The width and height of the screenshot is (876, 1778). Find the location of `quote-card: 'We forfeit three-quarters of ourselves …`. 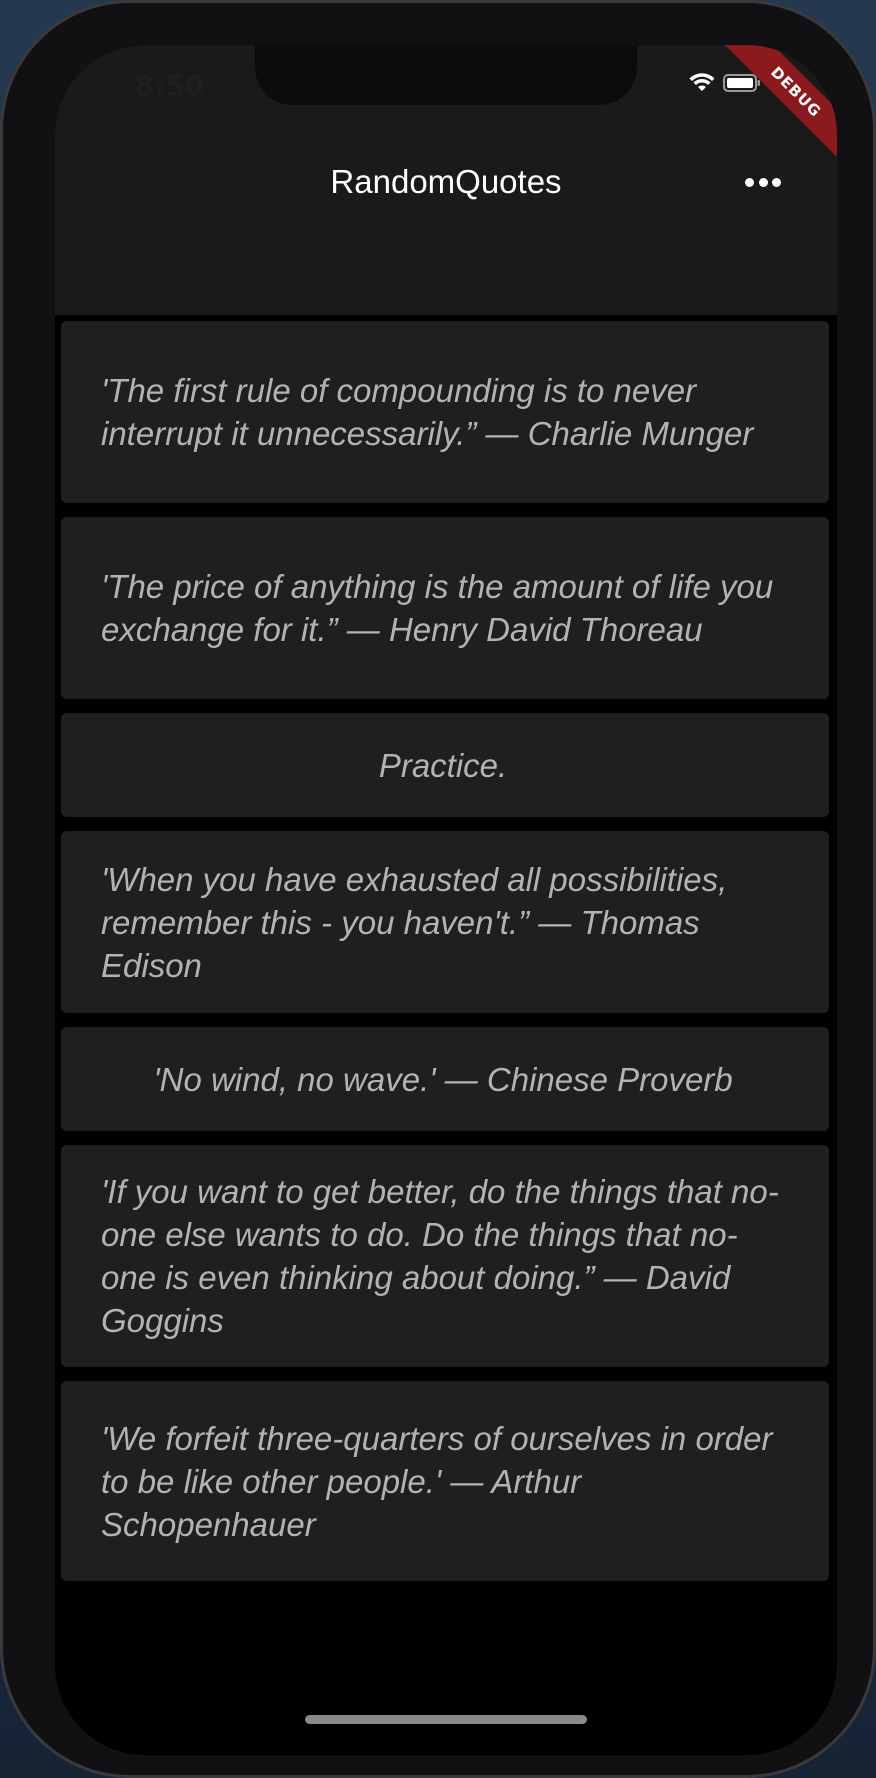

quote-card: 'We forfeit three-quarters of ourselves … is located at coordinates (445, 1481).